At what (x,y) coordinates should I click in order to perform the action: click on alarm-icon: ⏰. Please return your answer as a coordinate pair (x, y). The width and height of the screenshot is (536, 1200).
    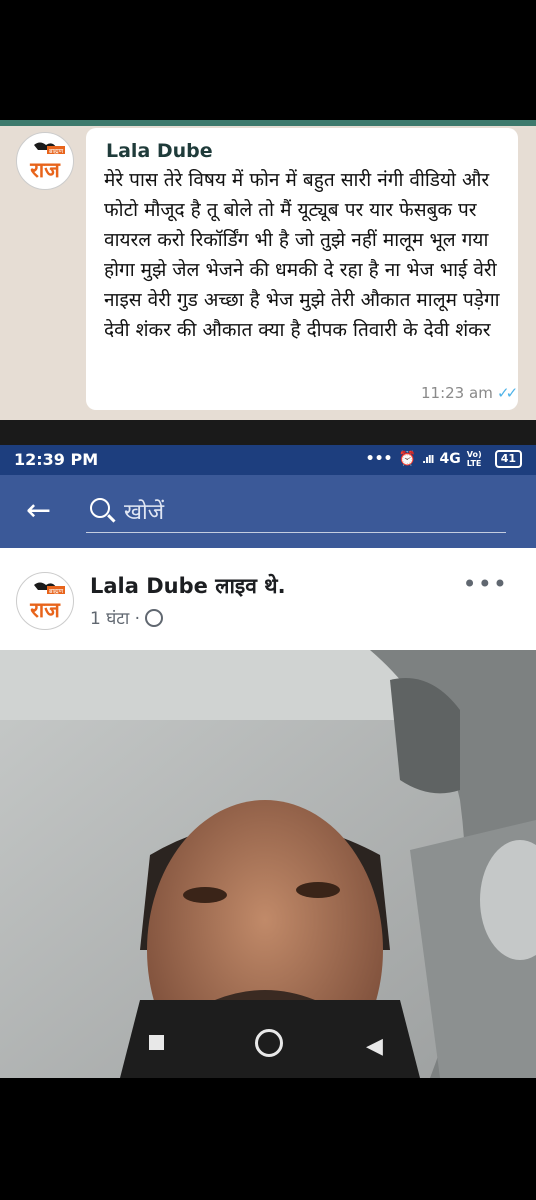
    Looking at the image, I should click on (407, 459).